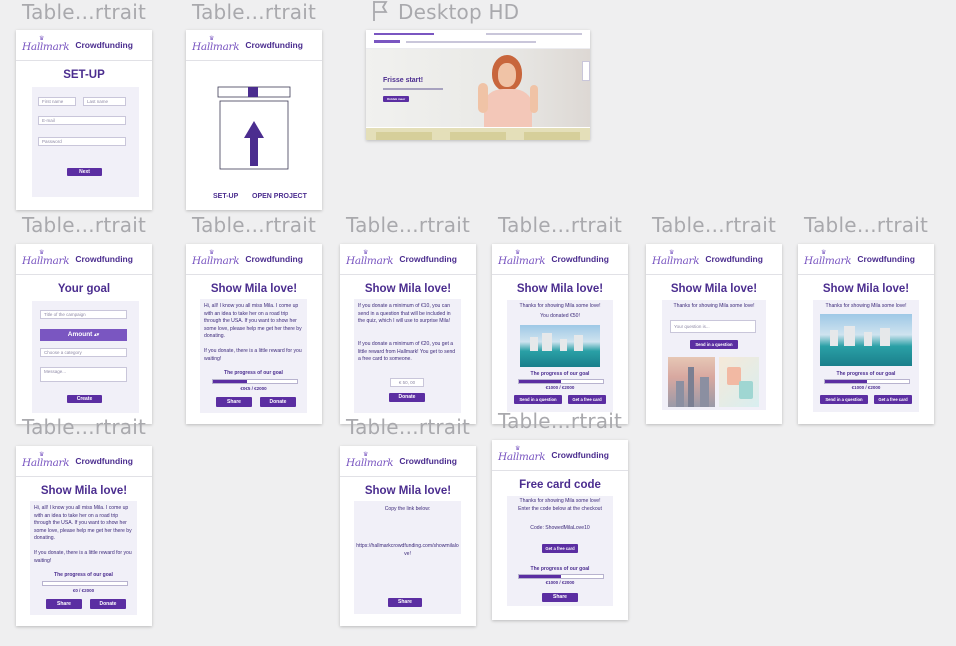 The image size is (956, 646). What do you see at coordinates (84, 399) in the screenshot?
I see `create-button: Create` at bounding box center [84, 399].